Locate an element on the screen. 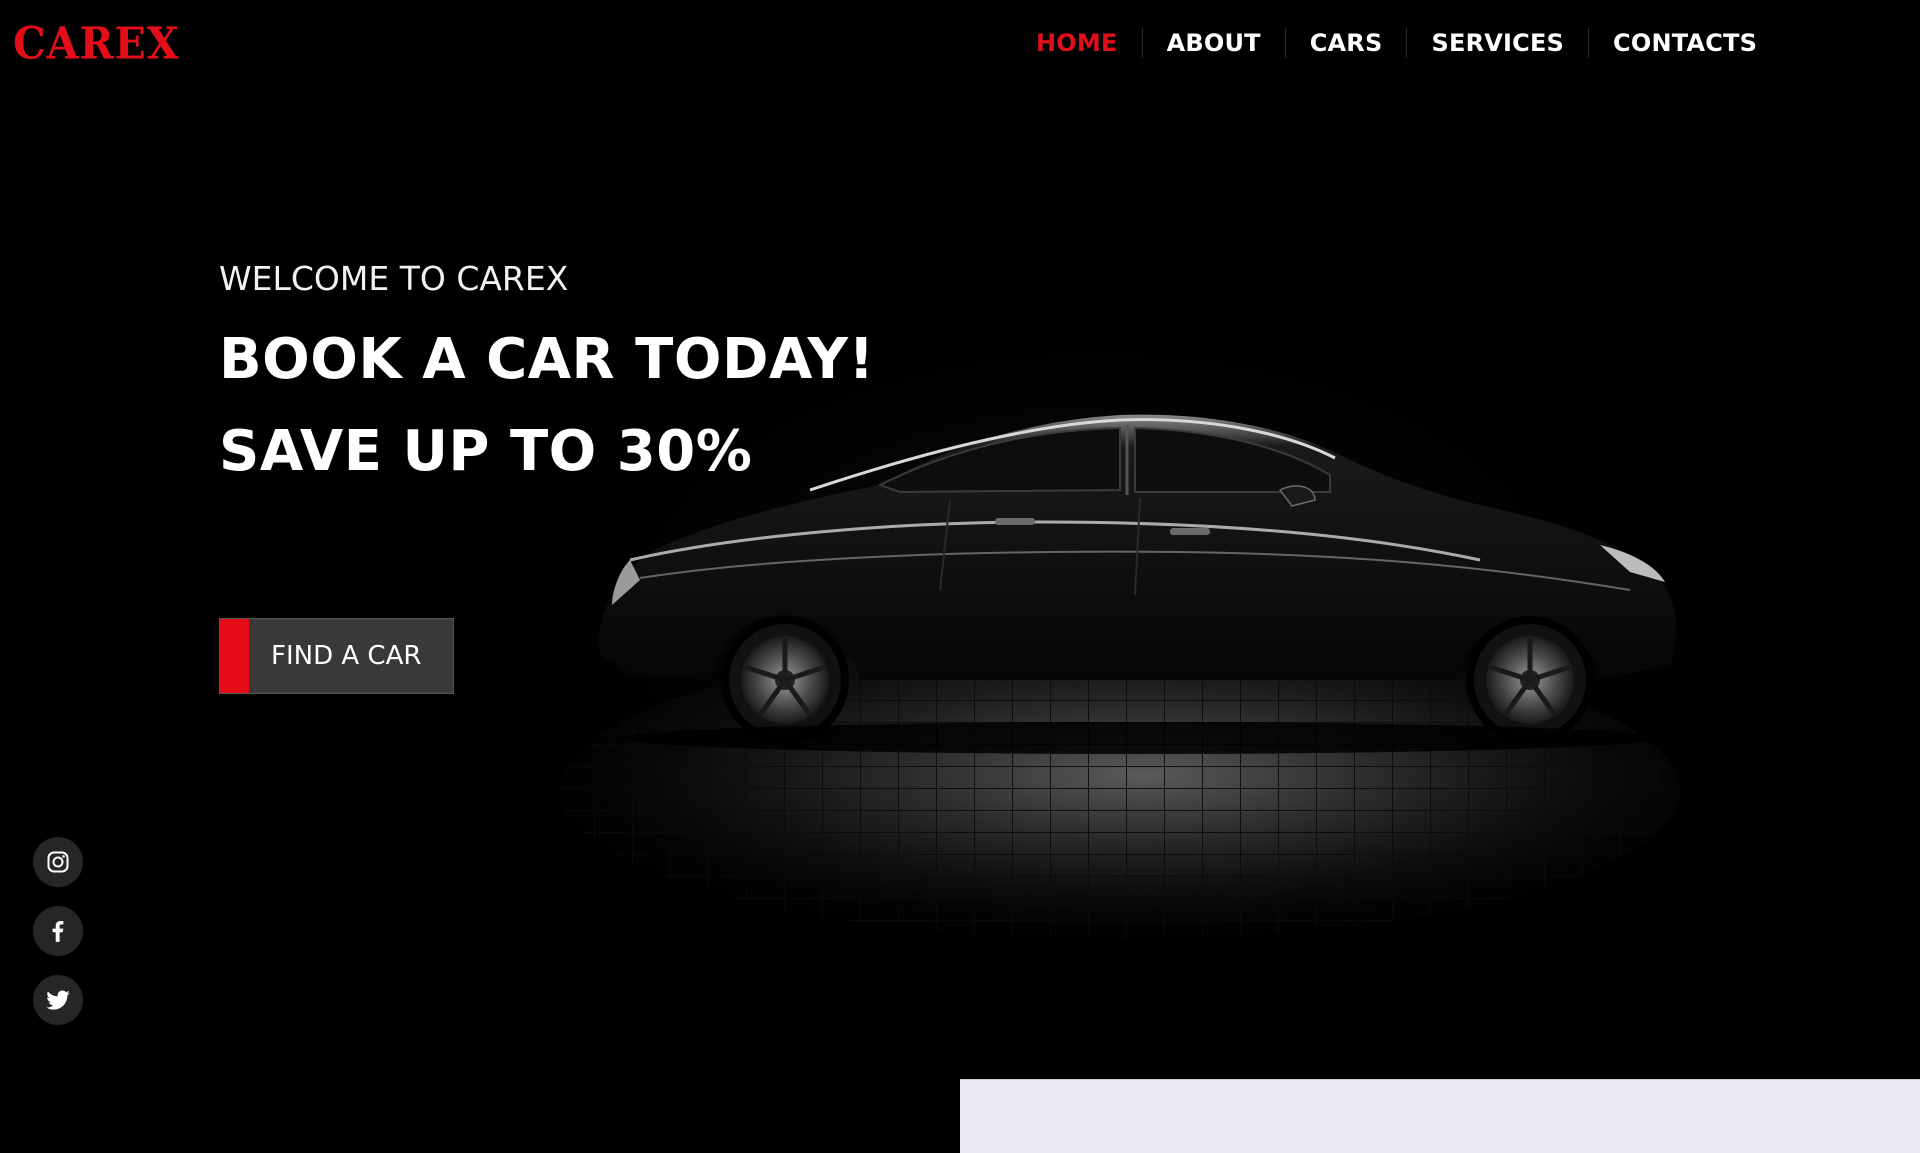 The height and width of the screenshot is (1153, 1920). nav-about: ABOUT is located at coordinates (1214, 43).